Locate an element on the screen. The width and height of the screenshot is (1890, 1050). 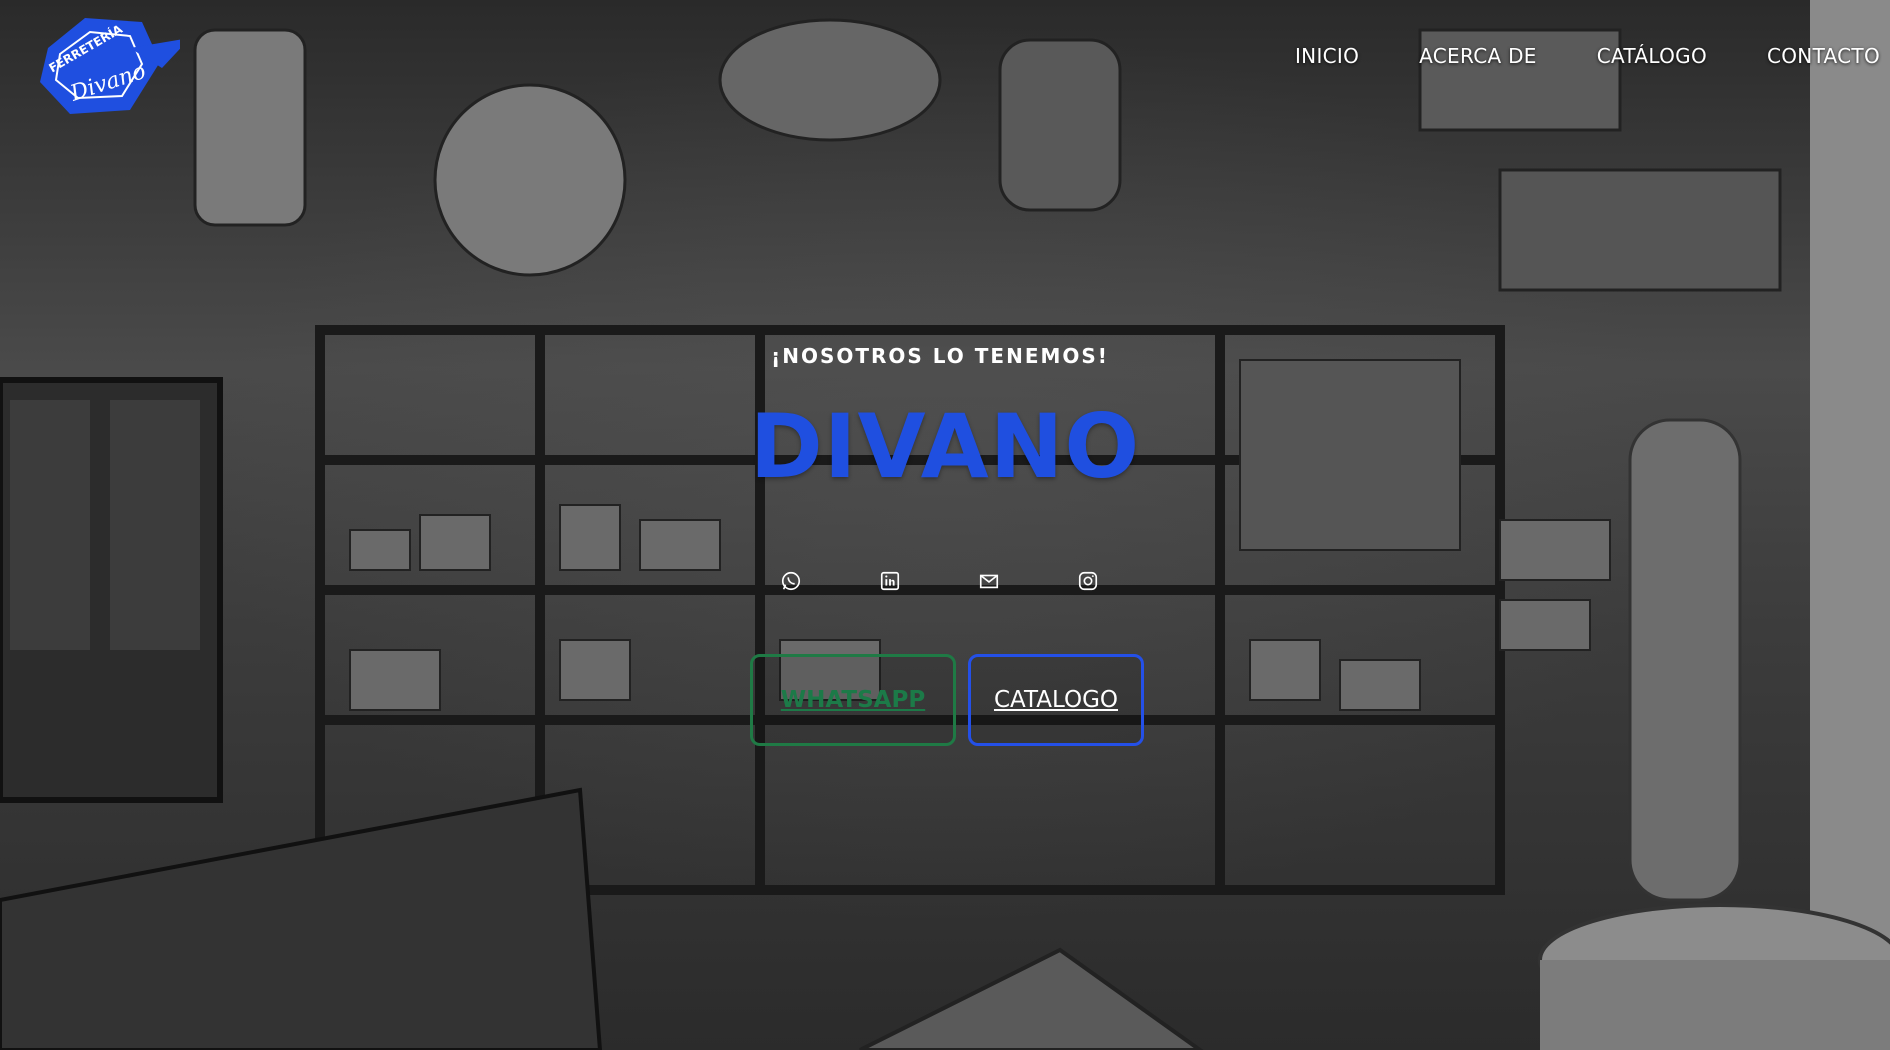
social-links is located at coordinates (939, 581).